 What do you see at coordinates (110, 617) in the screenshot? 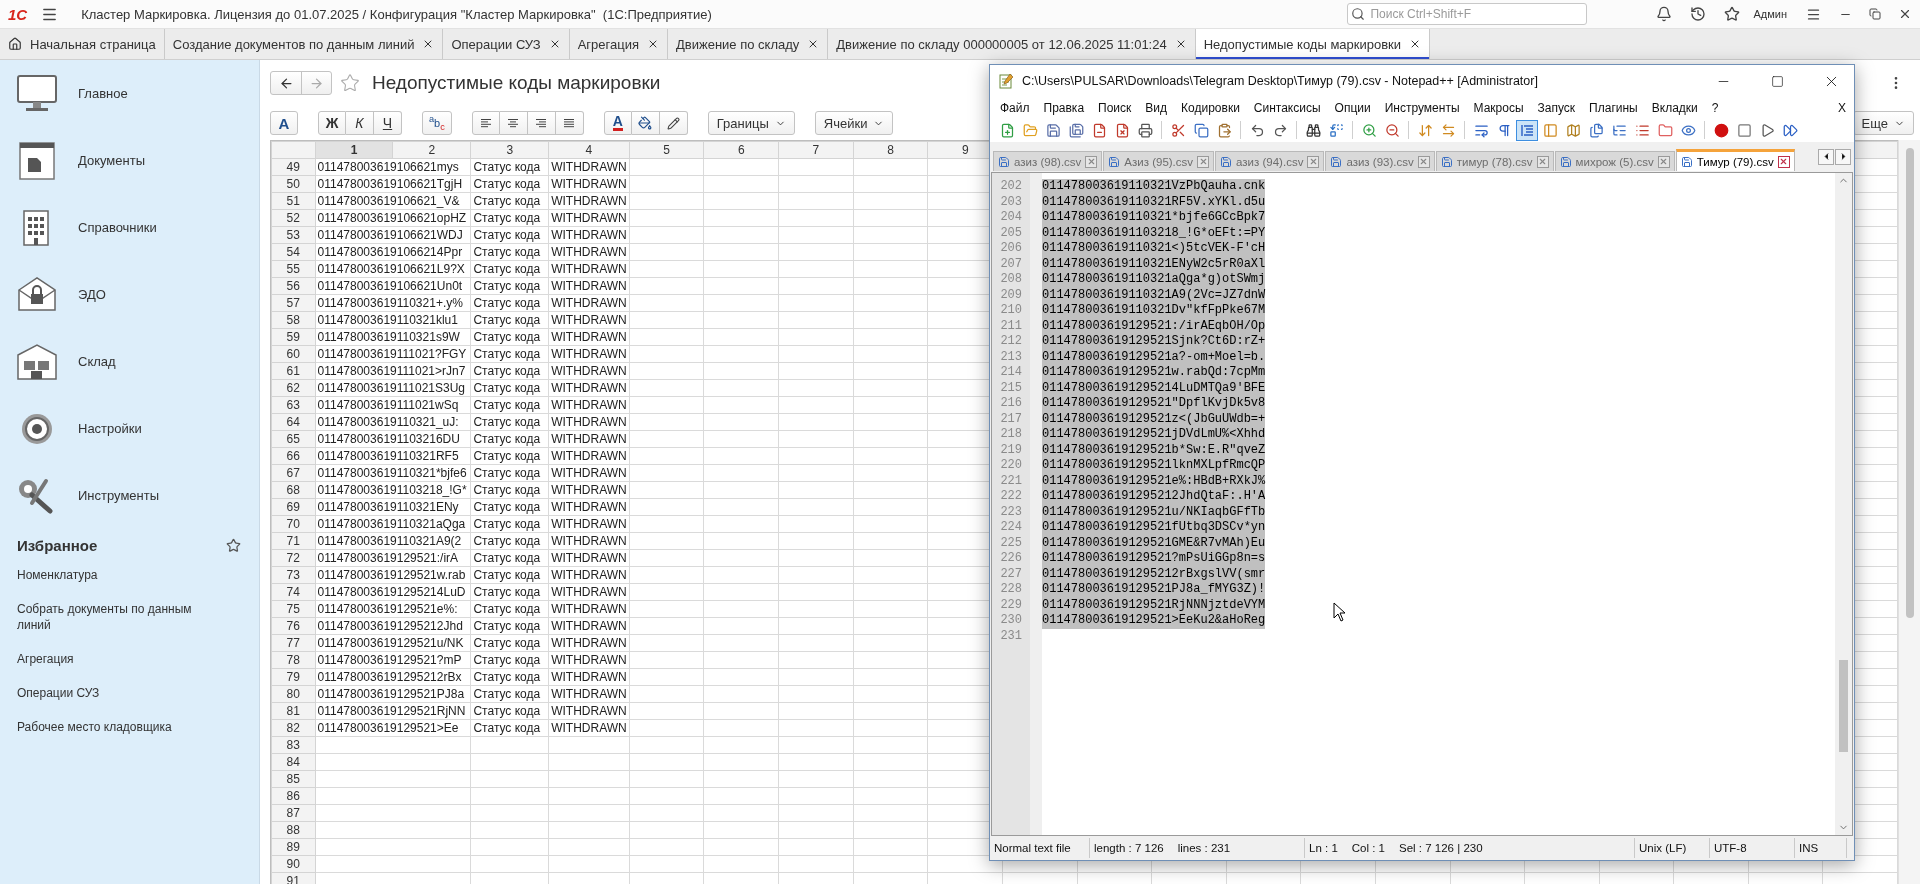
I see `favorite-link: Собрать документы по данным линий` at bounding box center [110, 617].